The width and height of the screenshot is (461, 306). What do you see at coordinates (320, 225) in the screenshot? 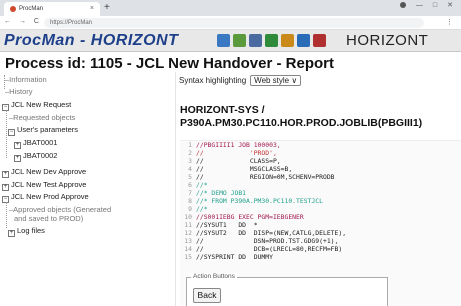
I see `code-line: 11 //SYSUT1 DD *` at bounding box center [320, 225].